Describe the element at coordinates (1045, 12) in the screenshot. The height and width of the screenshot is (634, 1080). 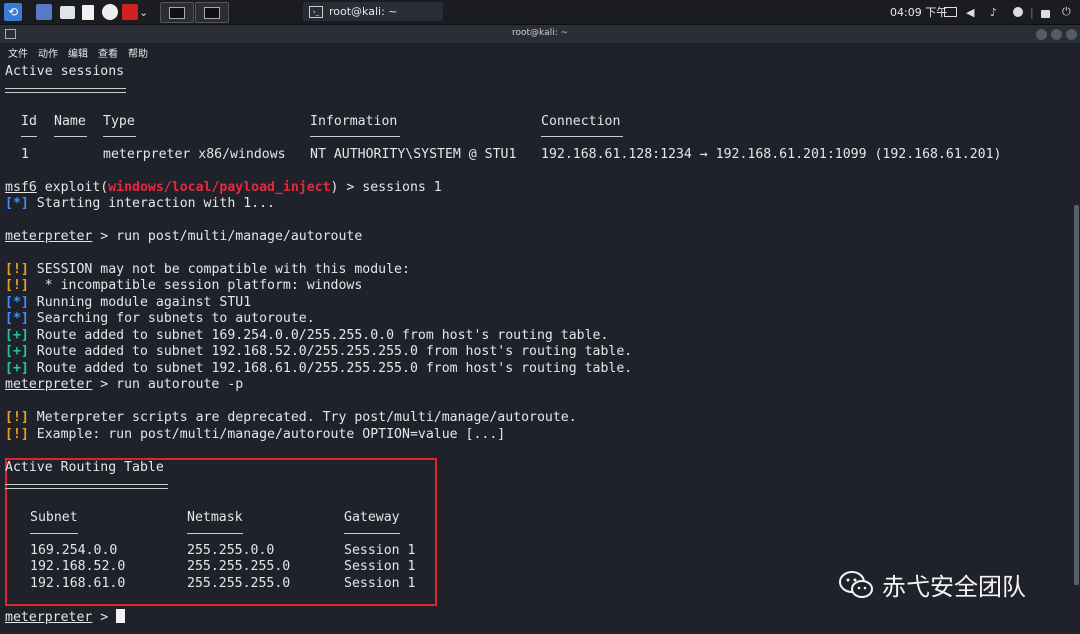
I see `lock-icon` at that location.